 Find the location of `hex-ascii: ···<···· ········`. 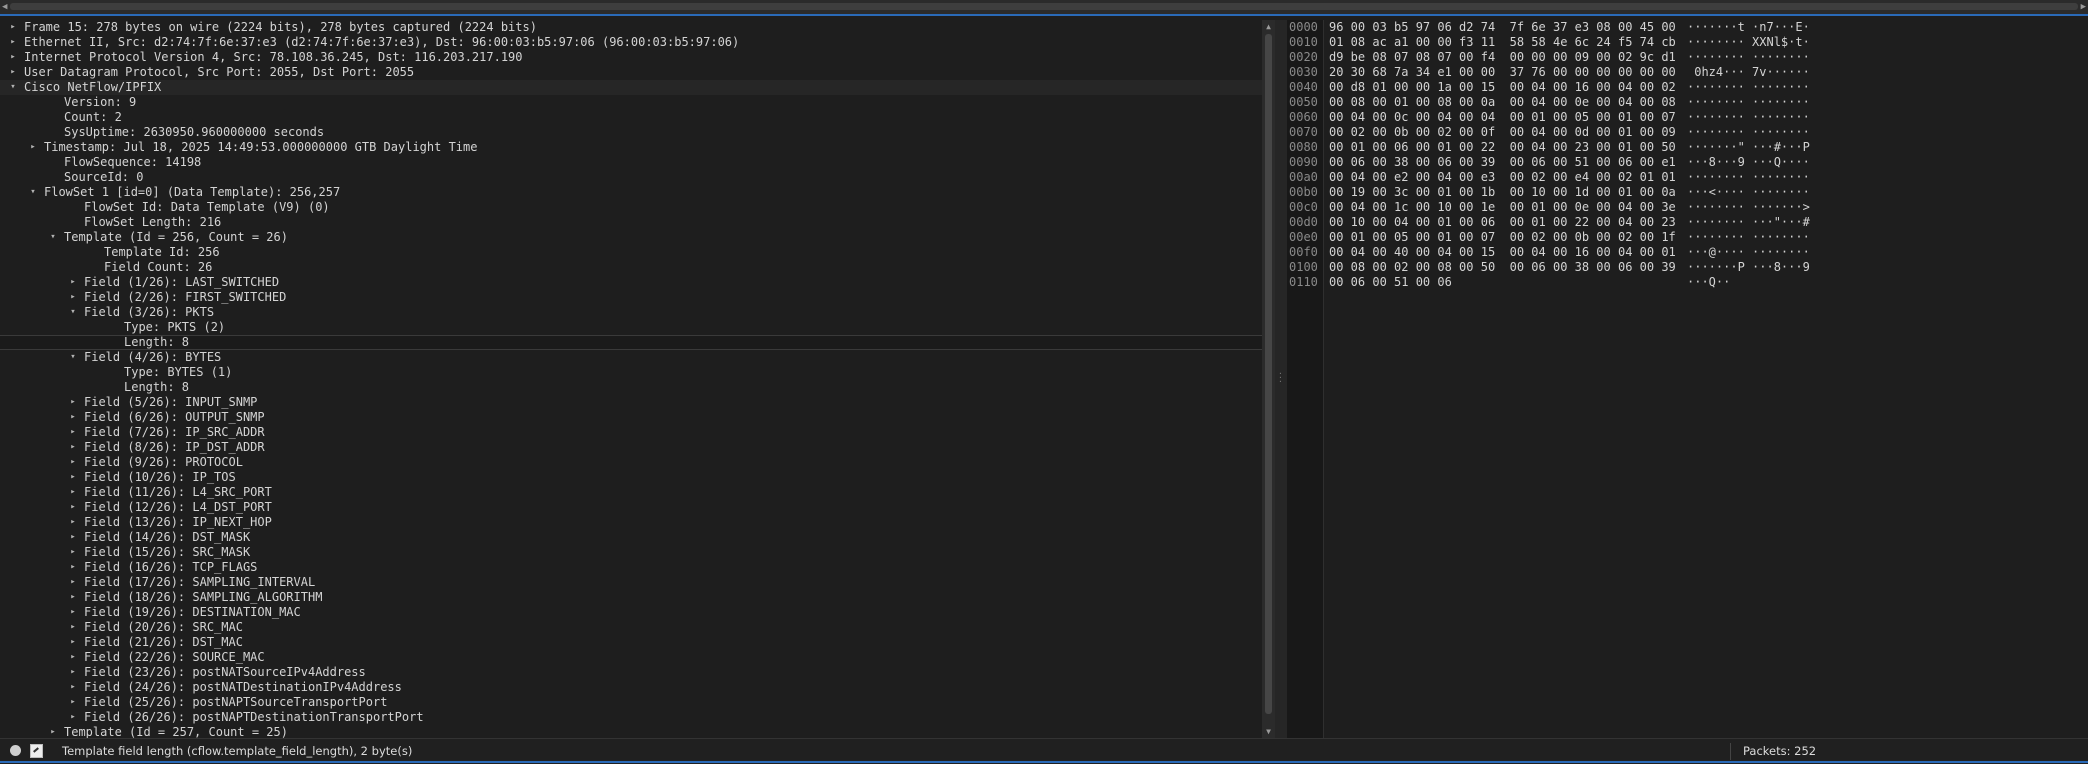

hex-ascii: ···<···· ········ is located at coordinates (1748, 192).